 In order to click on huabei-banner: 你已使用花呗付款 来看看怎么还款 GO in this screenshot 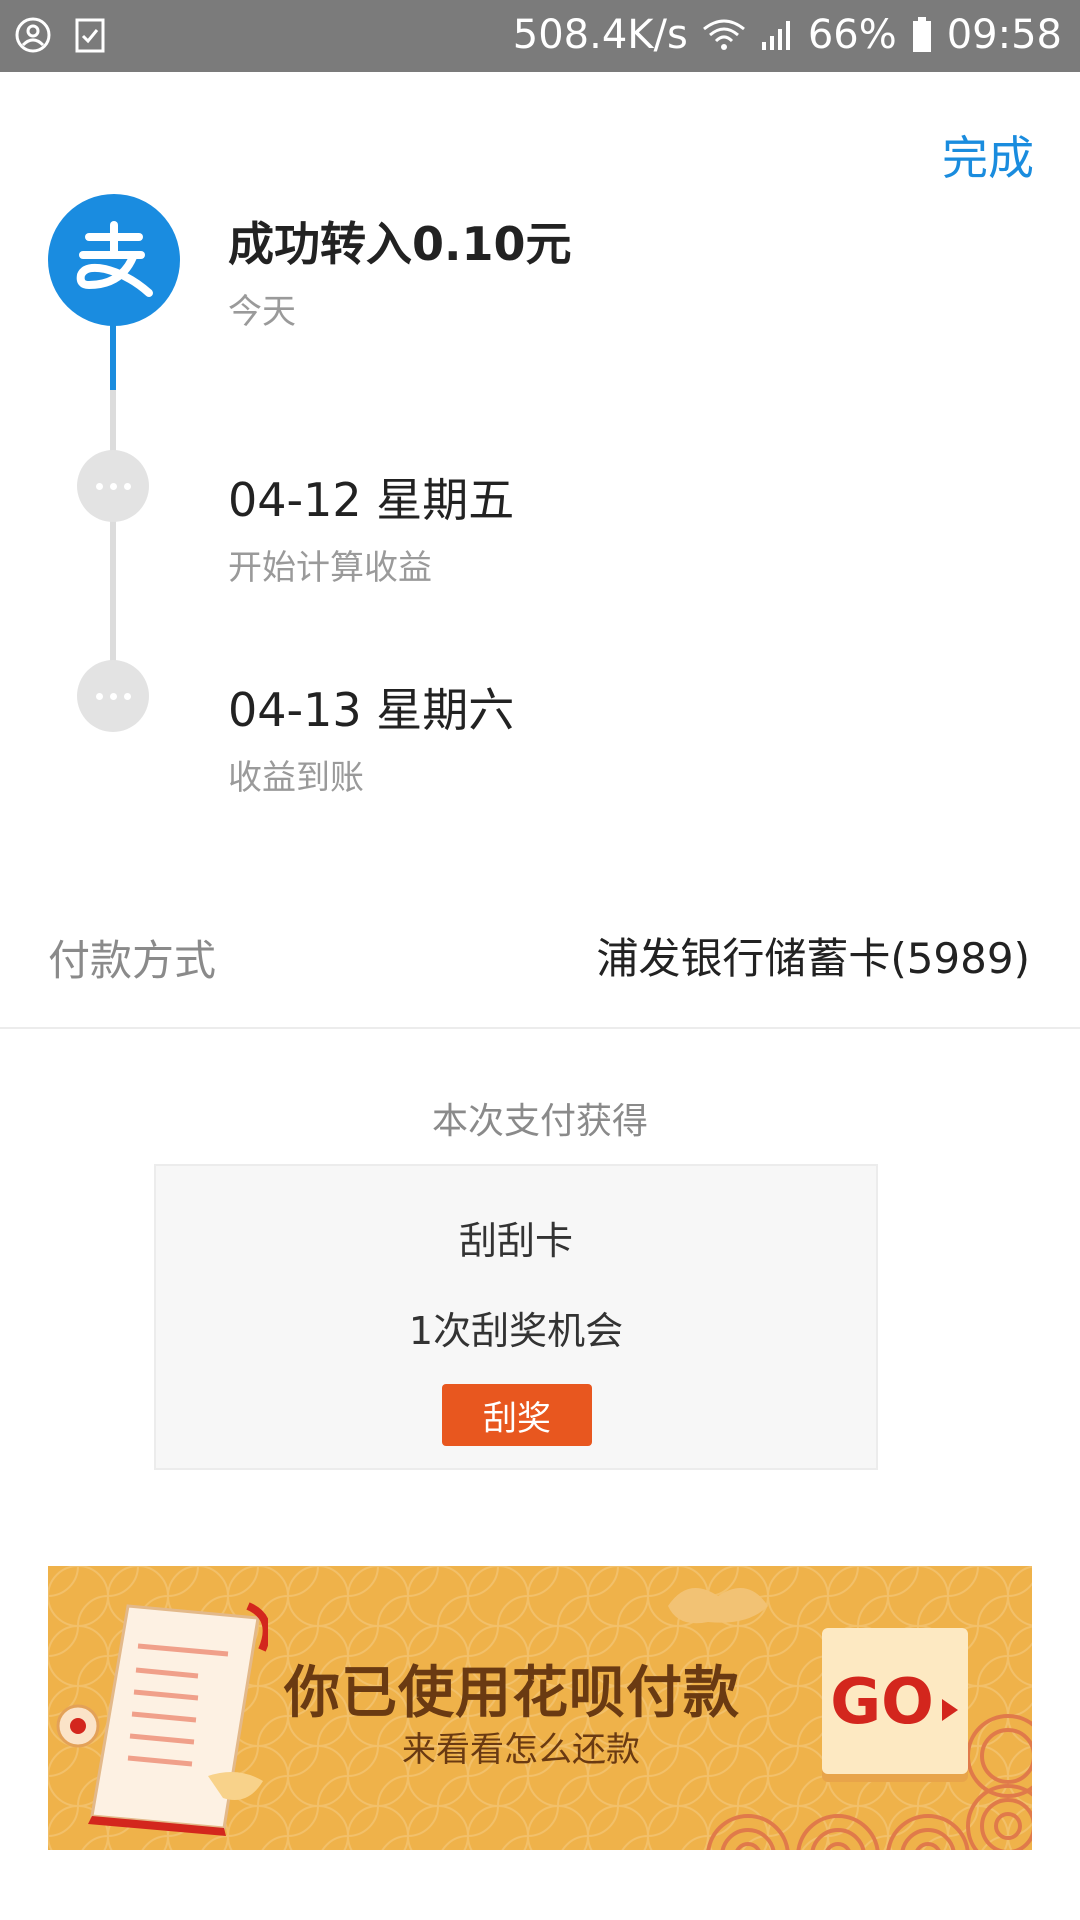, I will do `click(540, 1708)`.